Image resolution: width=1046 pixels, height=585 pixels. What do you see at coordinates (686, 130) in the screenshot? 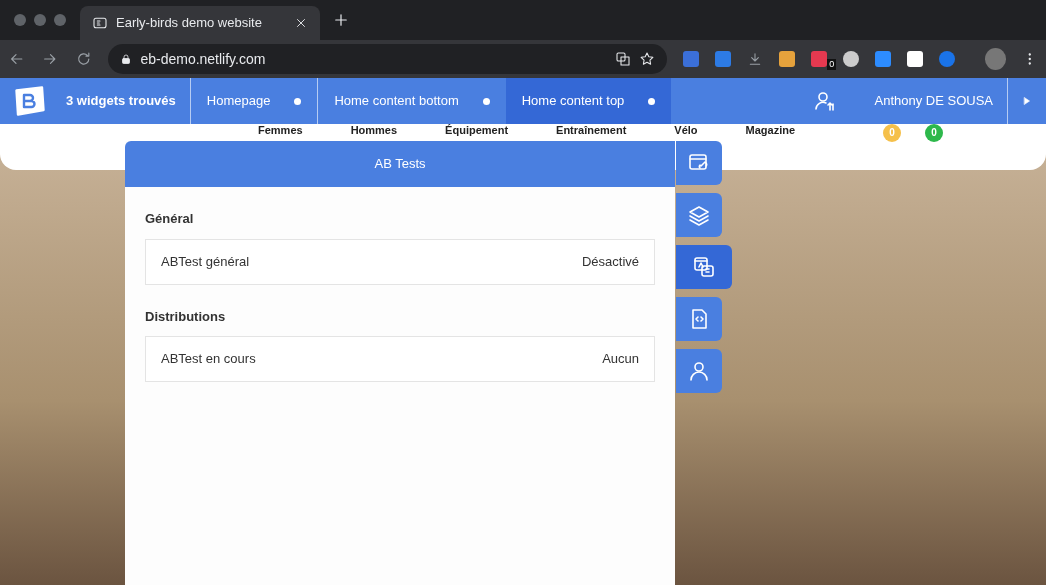
I see `nav-link: Vélo` at bounding box center [686, 130].